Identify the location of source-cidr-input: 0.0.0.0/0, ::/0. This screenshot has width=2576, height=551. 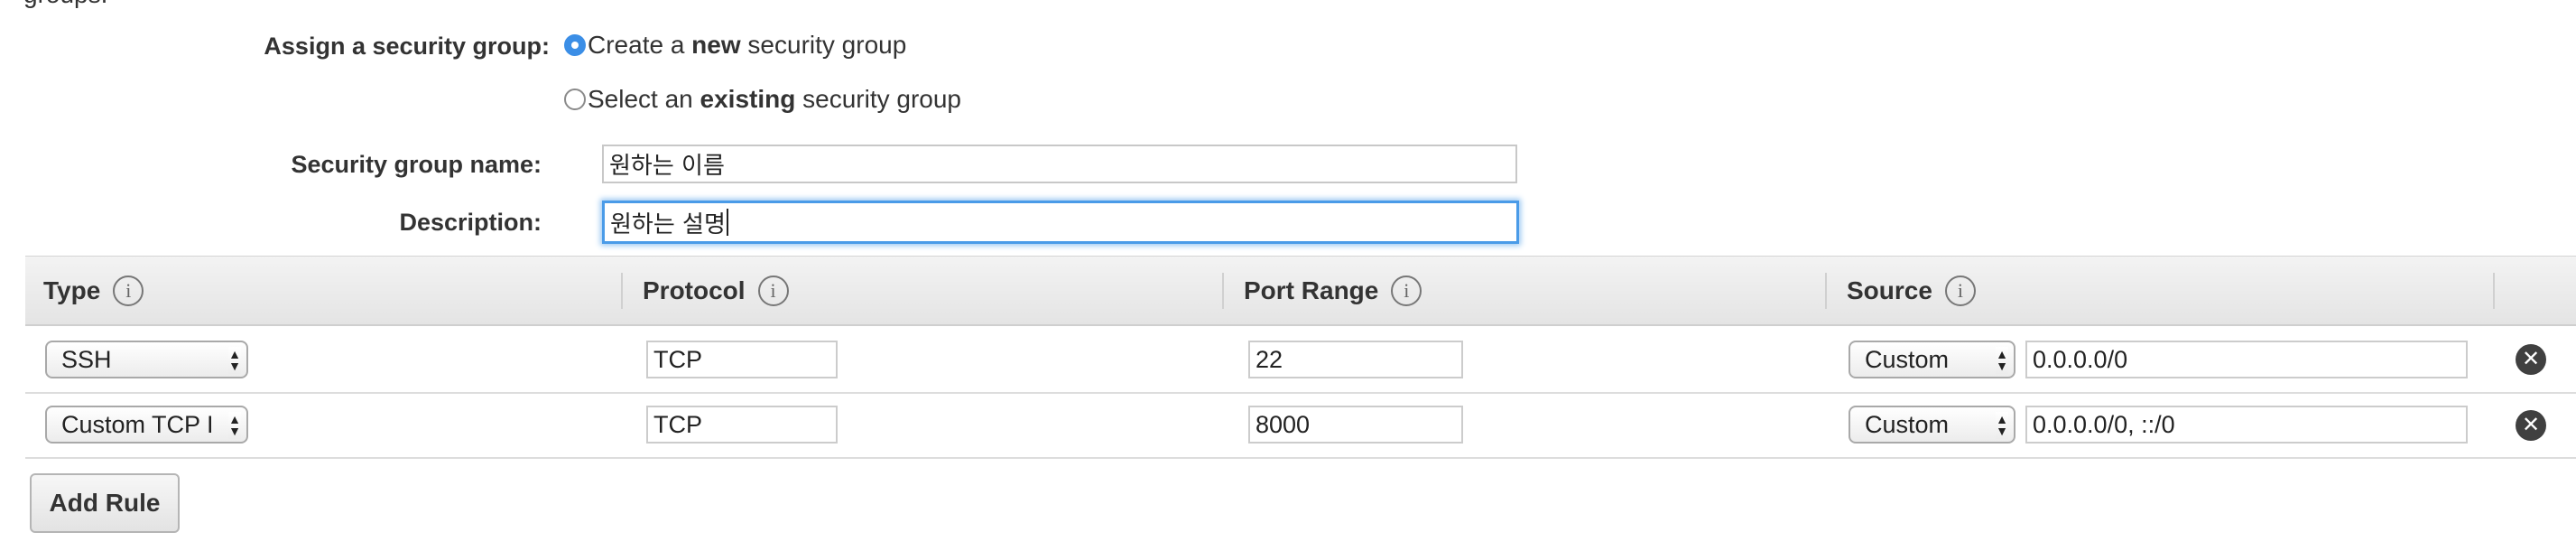
(2246, 425).